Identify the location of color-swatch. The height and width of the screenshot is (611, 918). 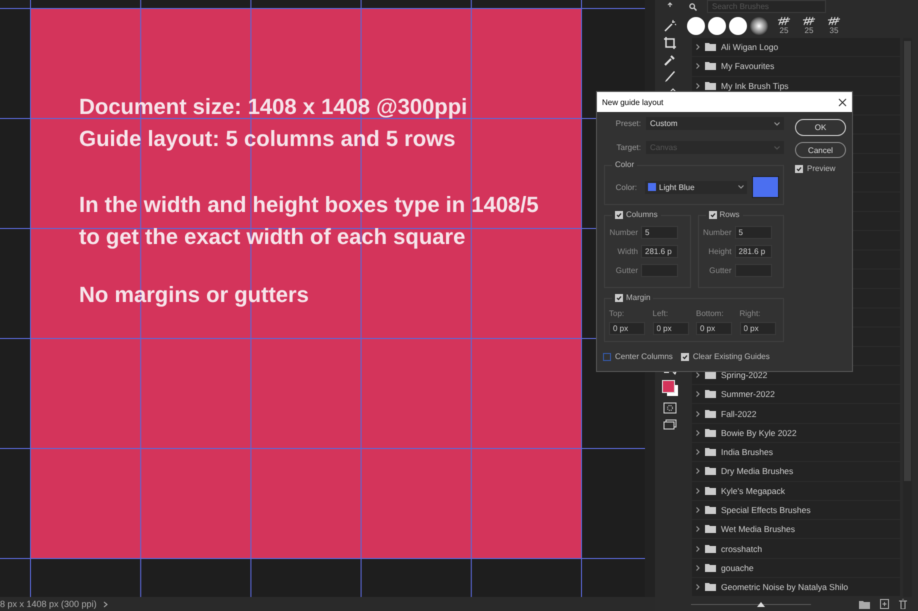
(765, 187).